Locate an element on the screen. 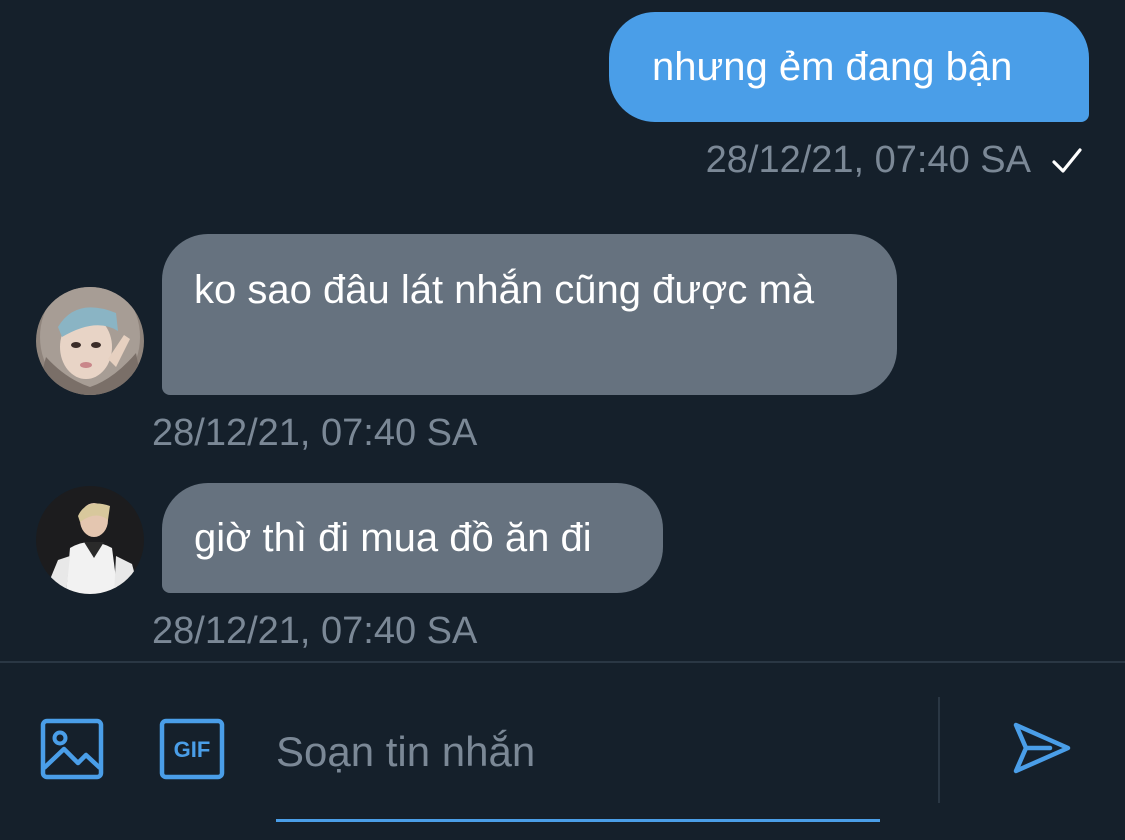  gif-label: GIF is located at coordinates (192, 749).